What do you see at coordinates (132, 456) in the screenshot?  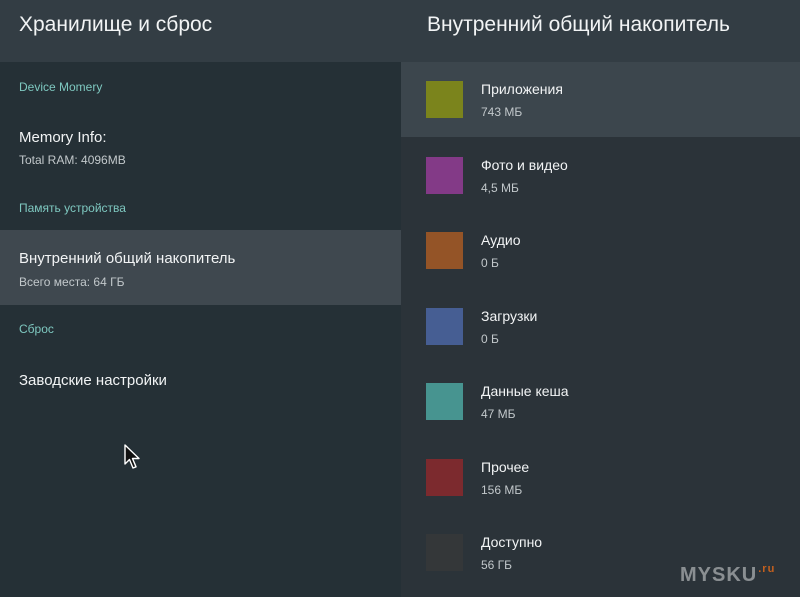 I see `mouse-pointer-icon` at bounding box center [132, 456].